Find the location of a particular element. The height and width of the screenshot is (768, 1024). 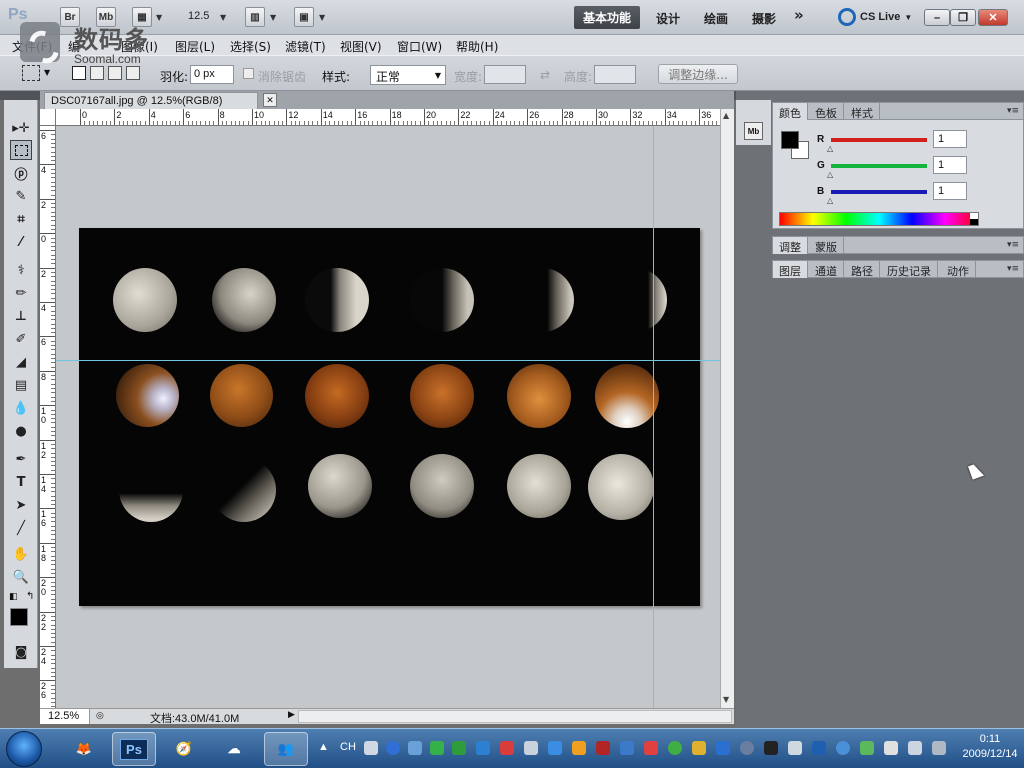

style-select: 正常 ▼ is located at coordinates (408, 75).